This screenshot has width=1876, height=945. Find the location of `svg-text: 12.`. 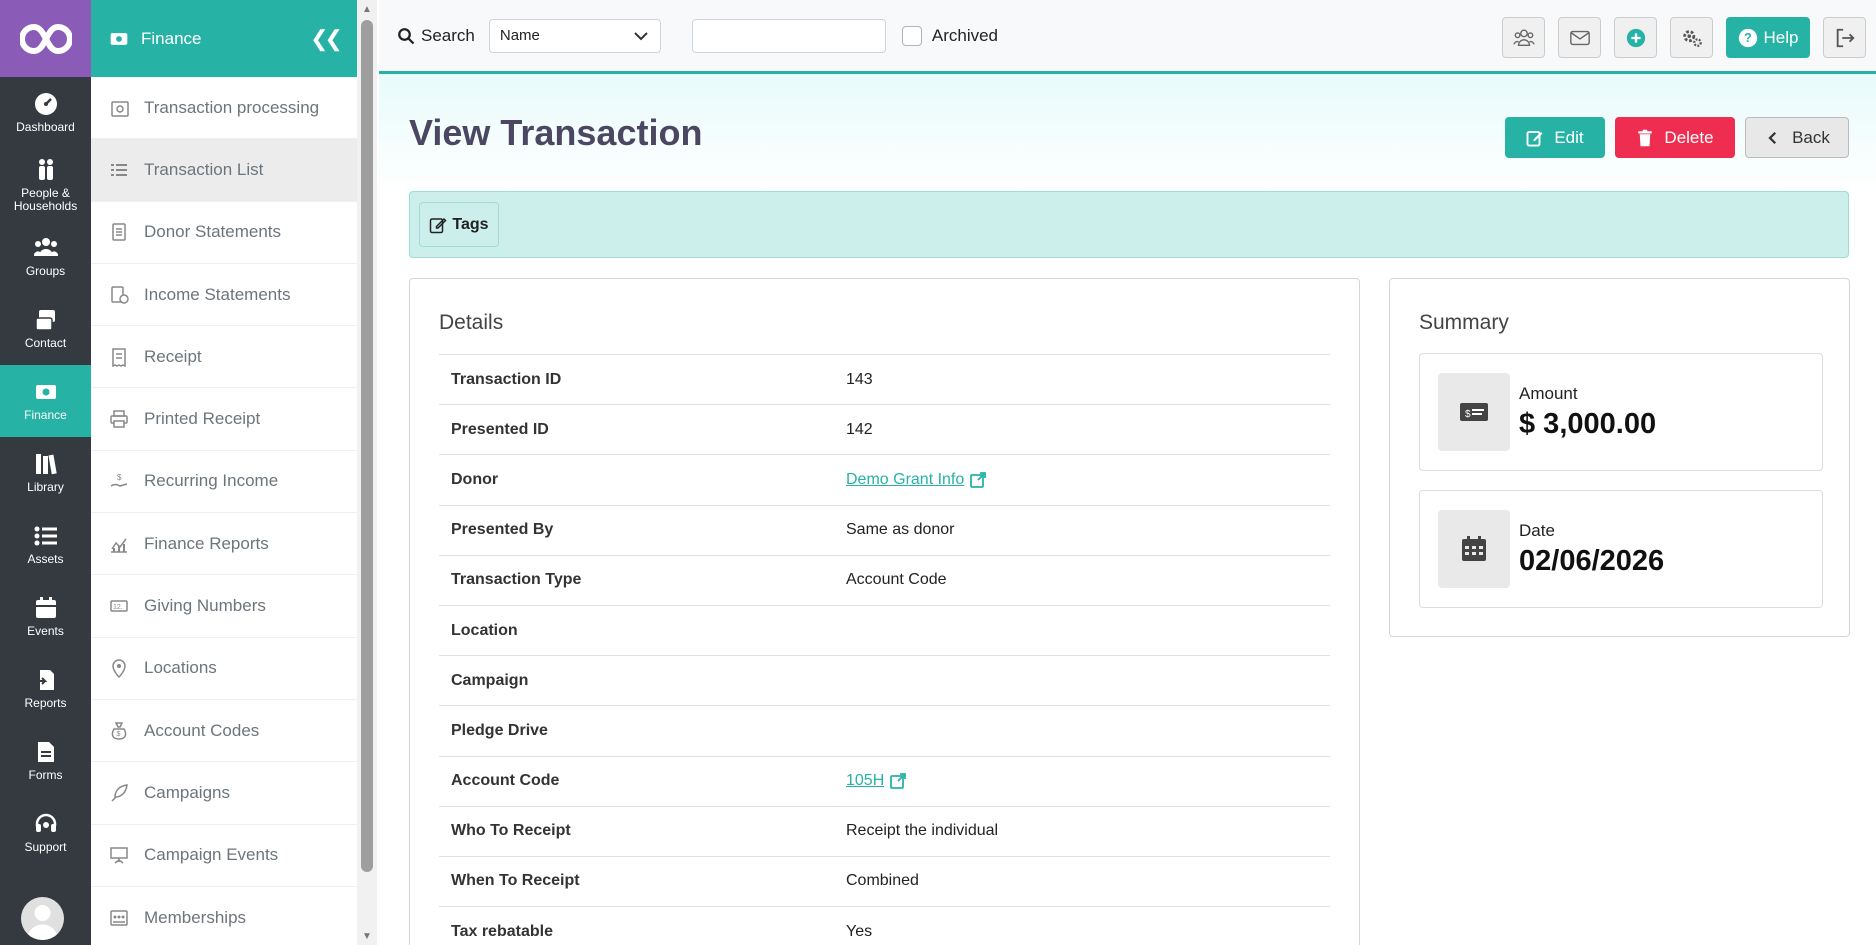

svg-text: 12. is located at coordinates (118, 607).